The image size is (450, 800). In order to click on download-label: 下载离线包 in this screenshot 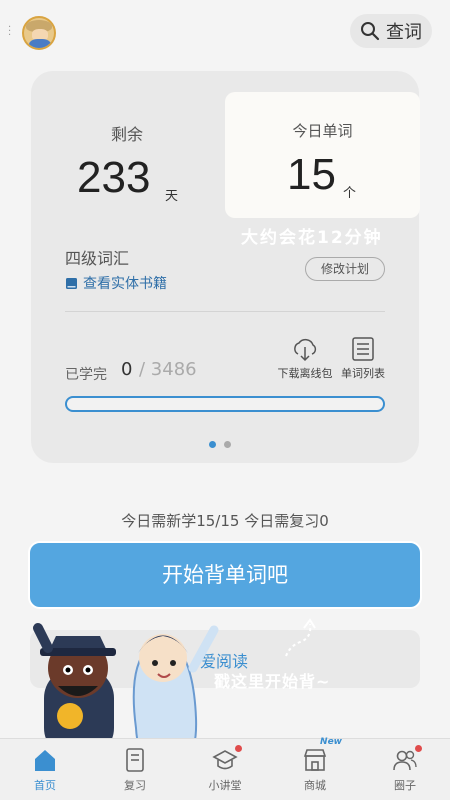, I will do `click(305, 373)`.